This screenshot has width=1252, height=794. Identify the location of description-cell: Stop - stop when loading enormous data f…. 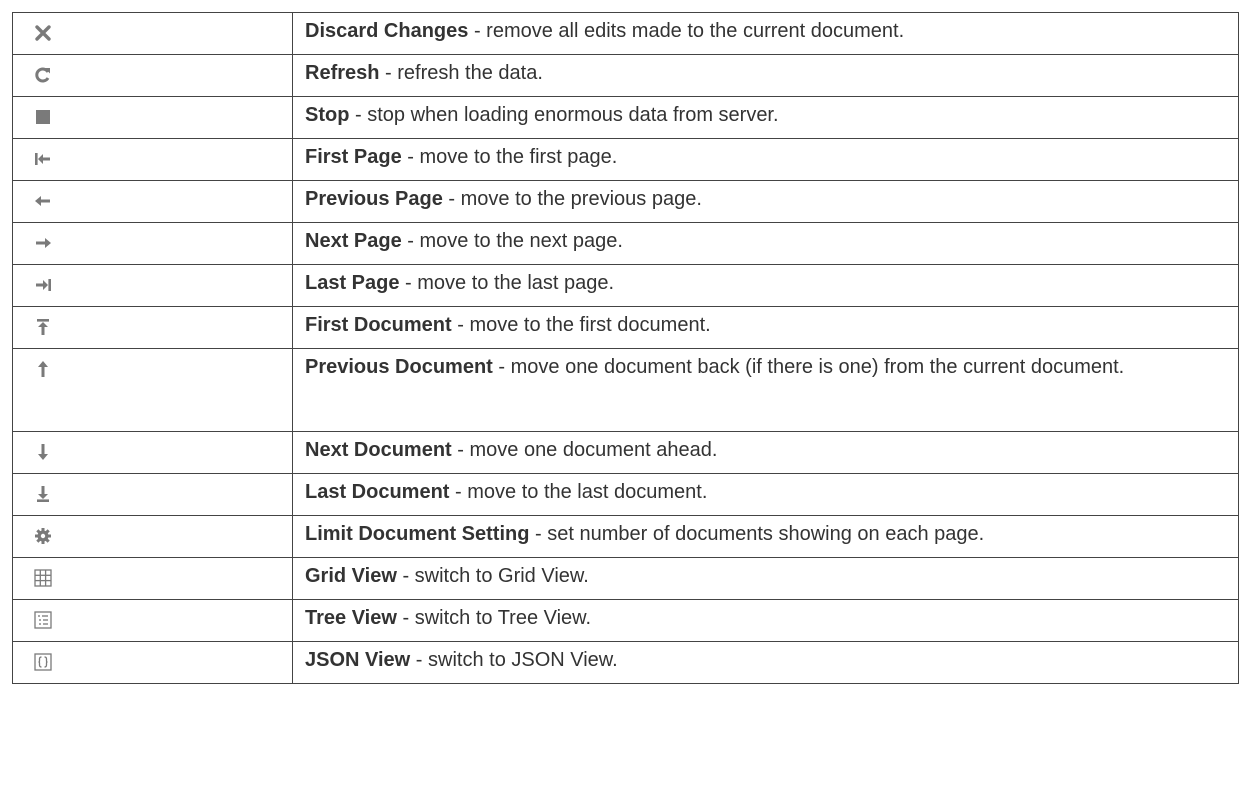
(765, 117).